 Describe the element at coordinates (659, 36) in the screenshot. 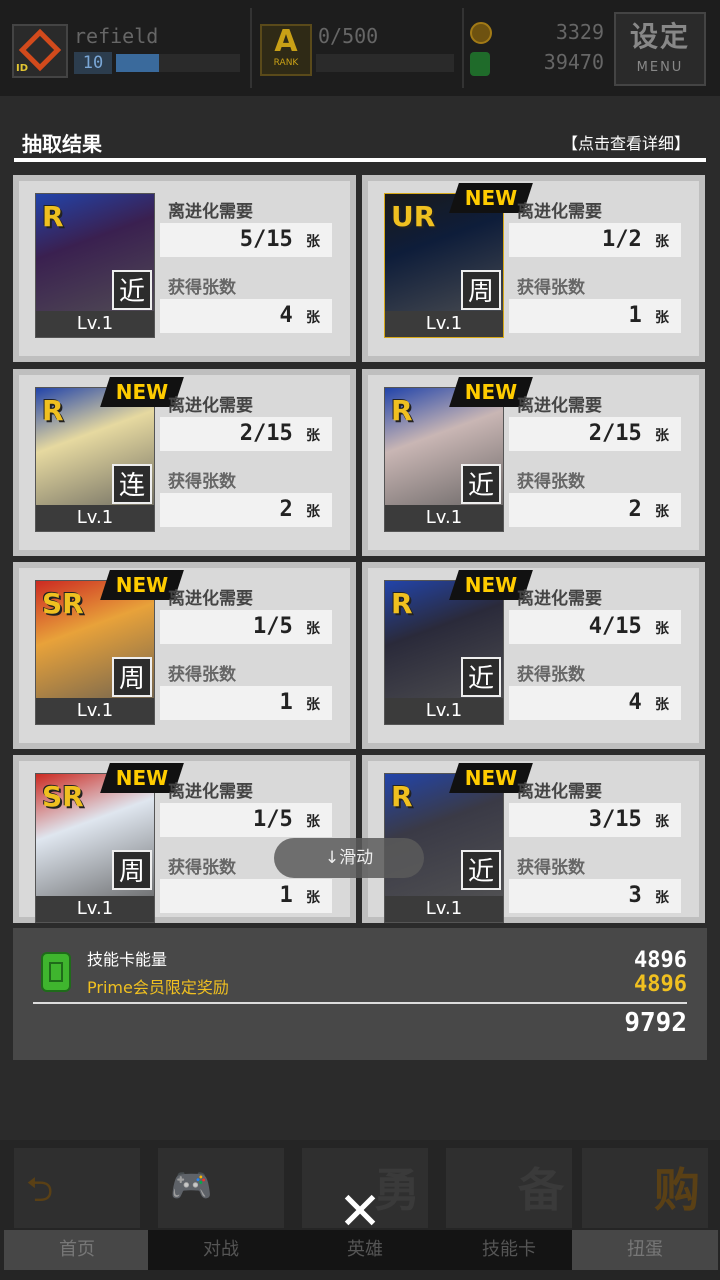

I see `menu-label-zh: 设定` at that location.